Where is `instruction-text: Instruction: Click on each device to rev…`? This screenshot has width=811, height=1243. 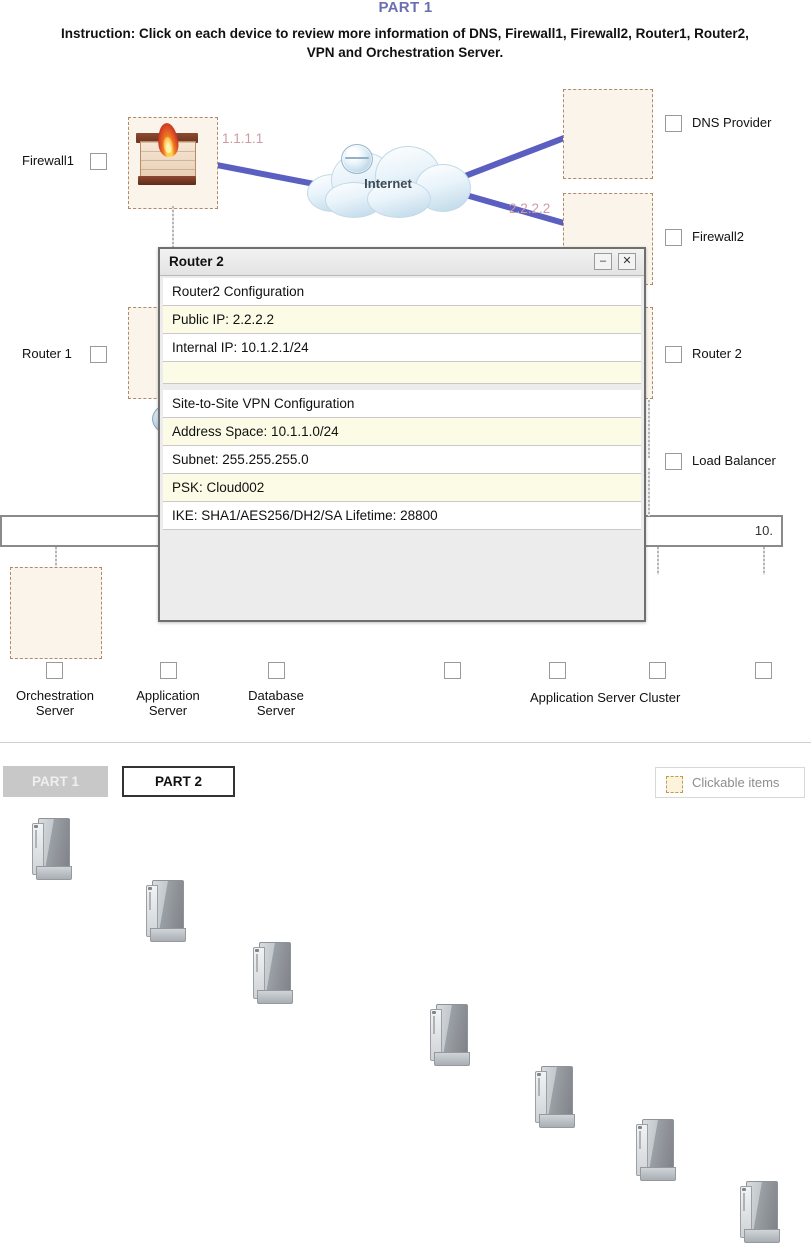
instruction-text: Instruction: Click on each device to rev… is located at coordinates (405, 43).